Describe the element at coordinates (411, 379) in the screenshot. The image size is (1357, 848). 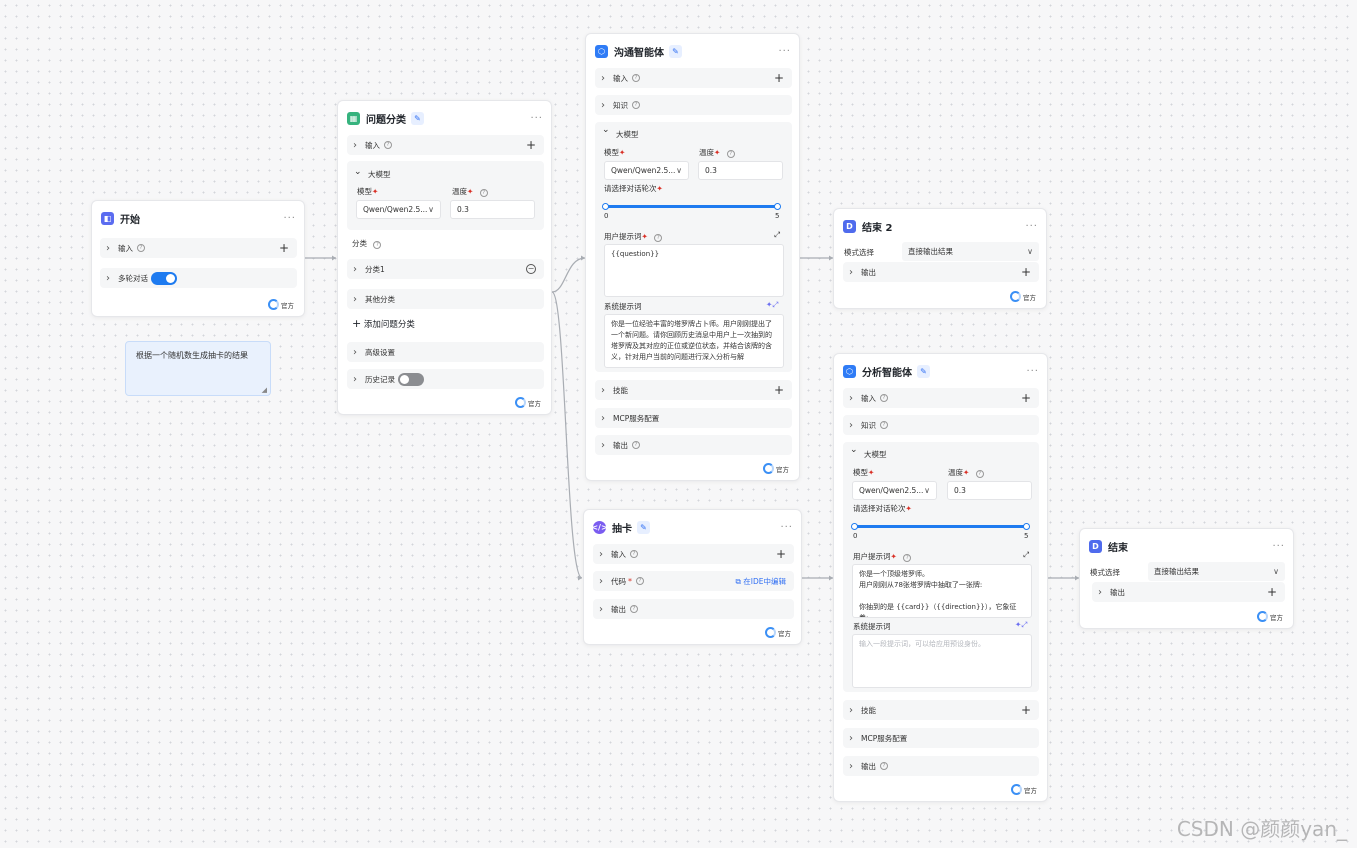
I see `history-toggle` at that location.